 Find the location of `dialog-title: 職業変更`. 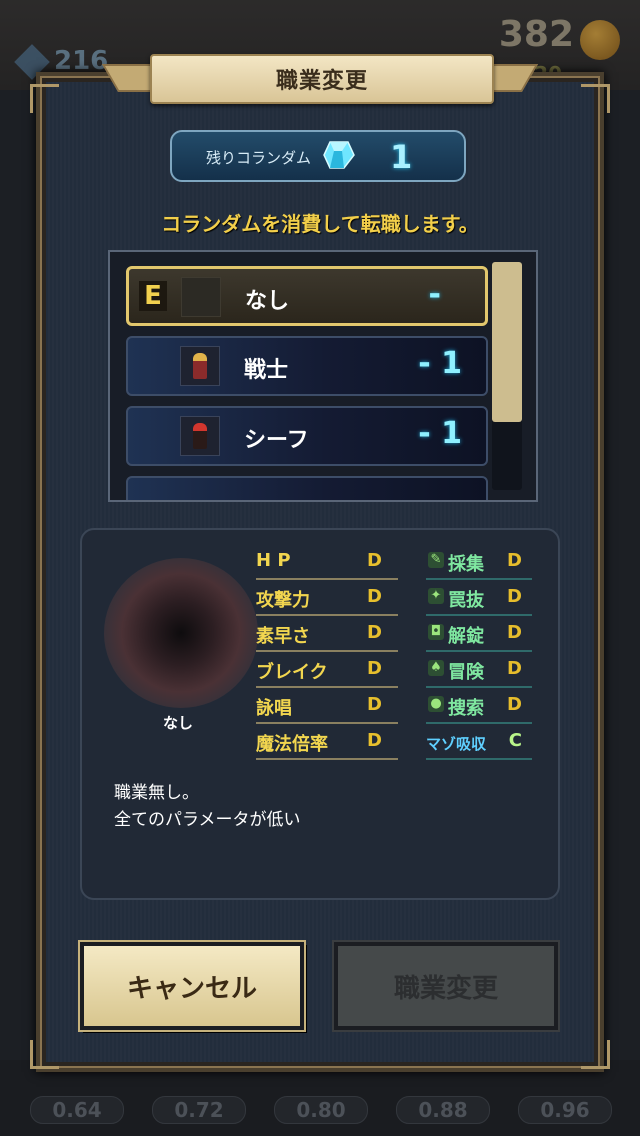

dialog-title: 職業変更 is located at coordinates (321, 81).